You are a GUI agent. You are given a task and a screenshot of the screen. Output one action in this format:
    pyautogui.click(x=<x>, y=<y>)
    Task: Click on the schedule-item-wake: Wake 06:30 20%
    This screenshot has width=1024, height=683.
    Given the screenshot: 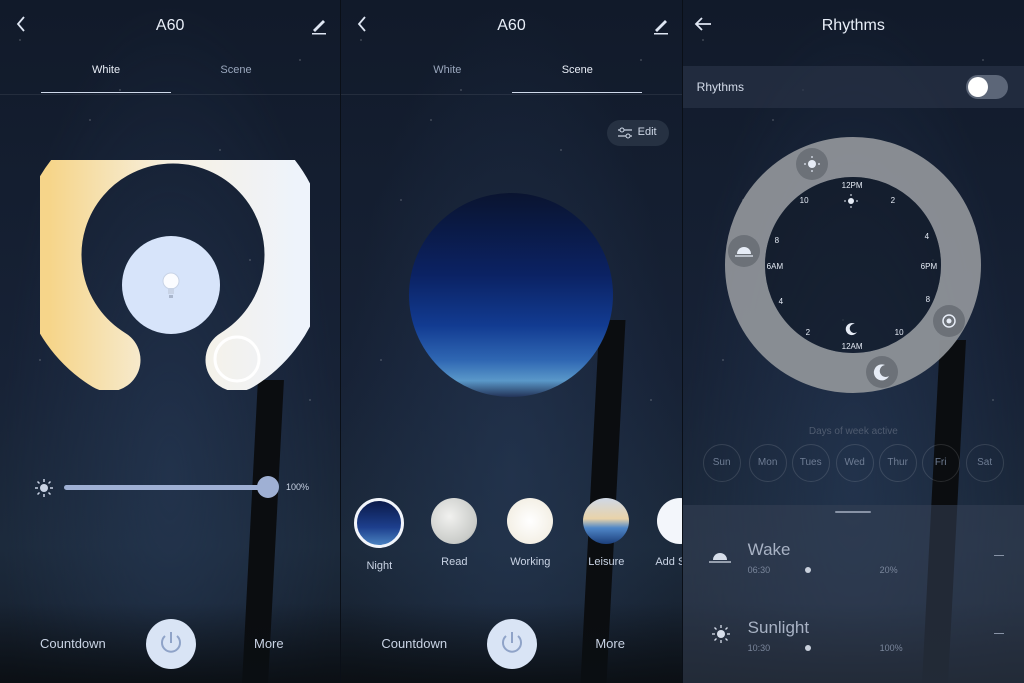 What is the action you would take?
    pyautogui.click(x=853, y=560)
    